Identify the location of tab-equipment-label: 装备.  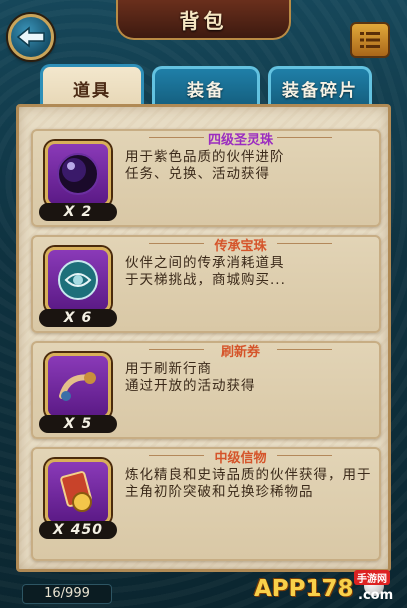
(206, 91).